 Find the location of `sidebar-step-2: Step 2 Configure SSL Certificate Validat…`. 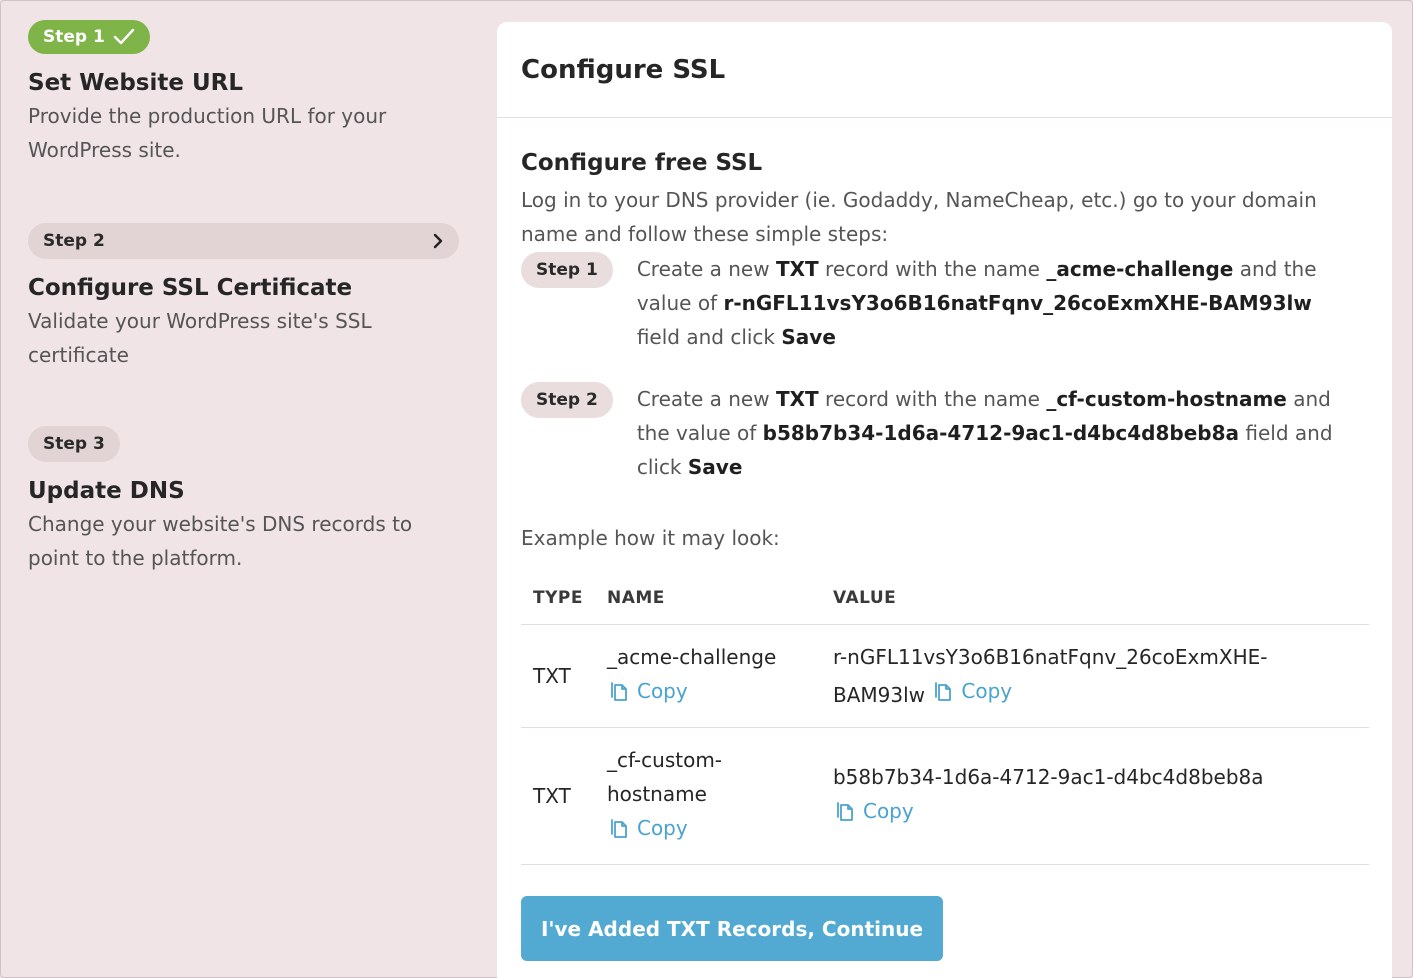

sidebar-step-2: Step 2 Configure SSL Certificate Validat… is located at coordinates (243, 297).